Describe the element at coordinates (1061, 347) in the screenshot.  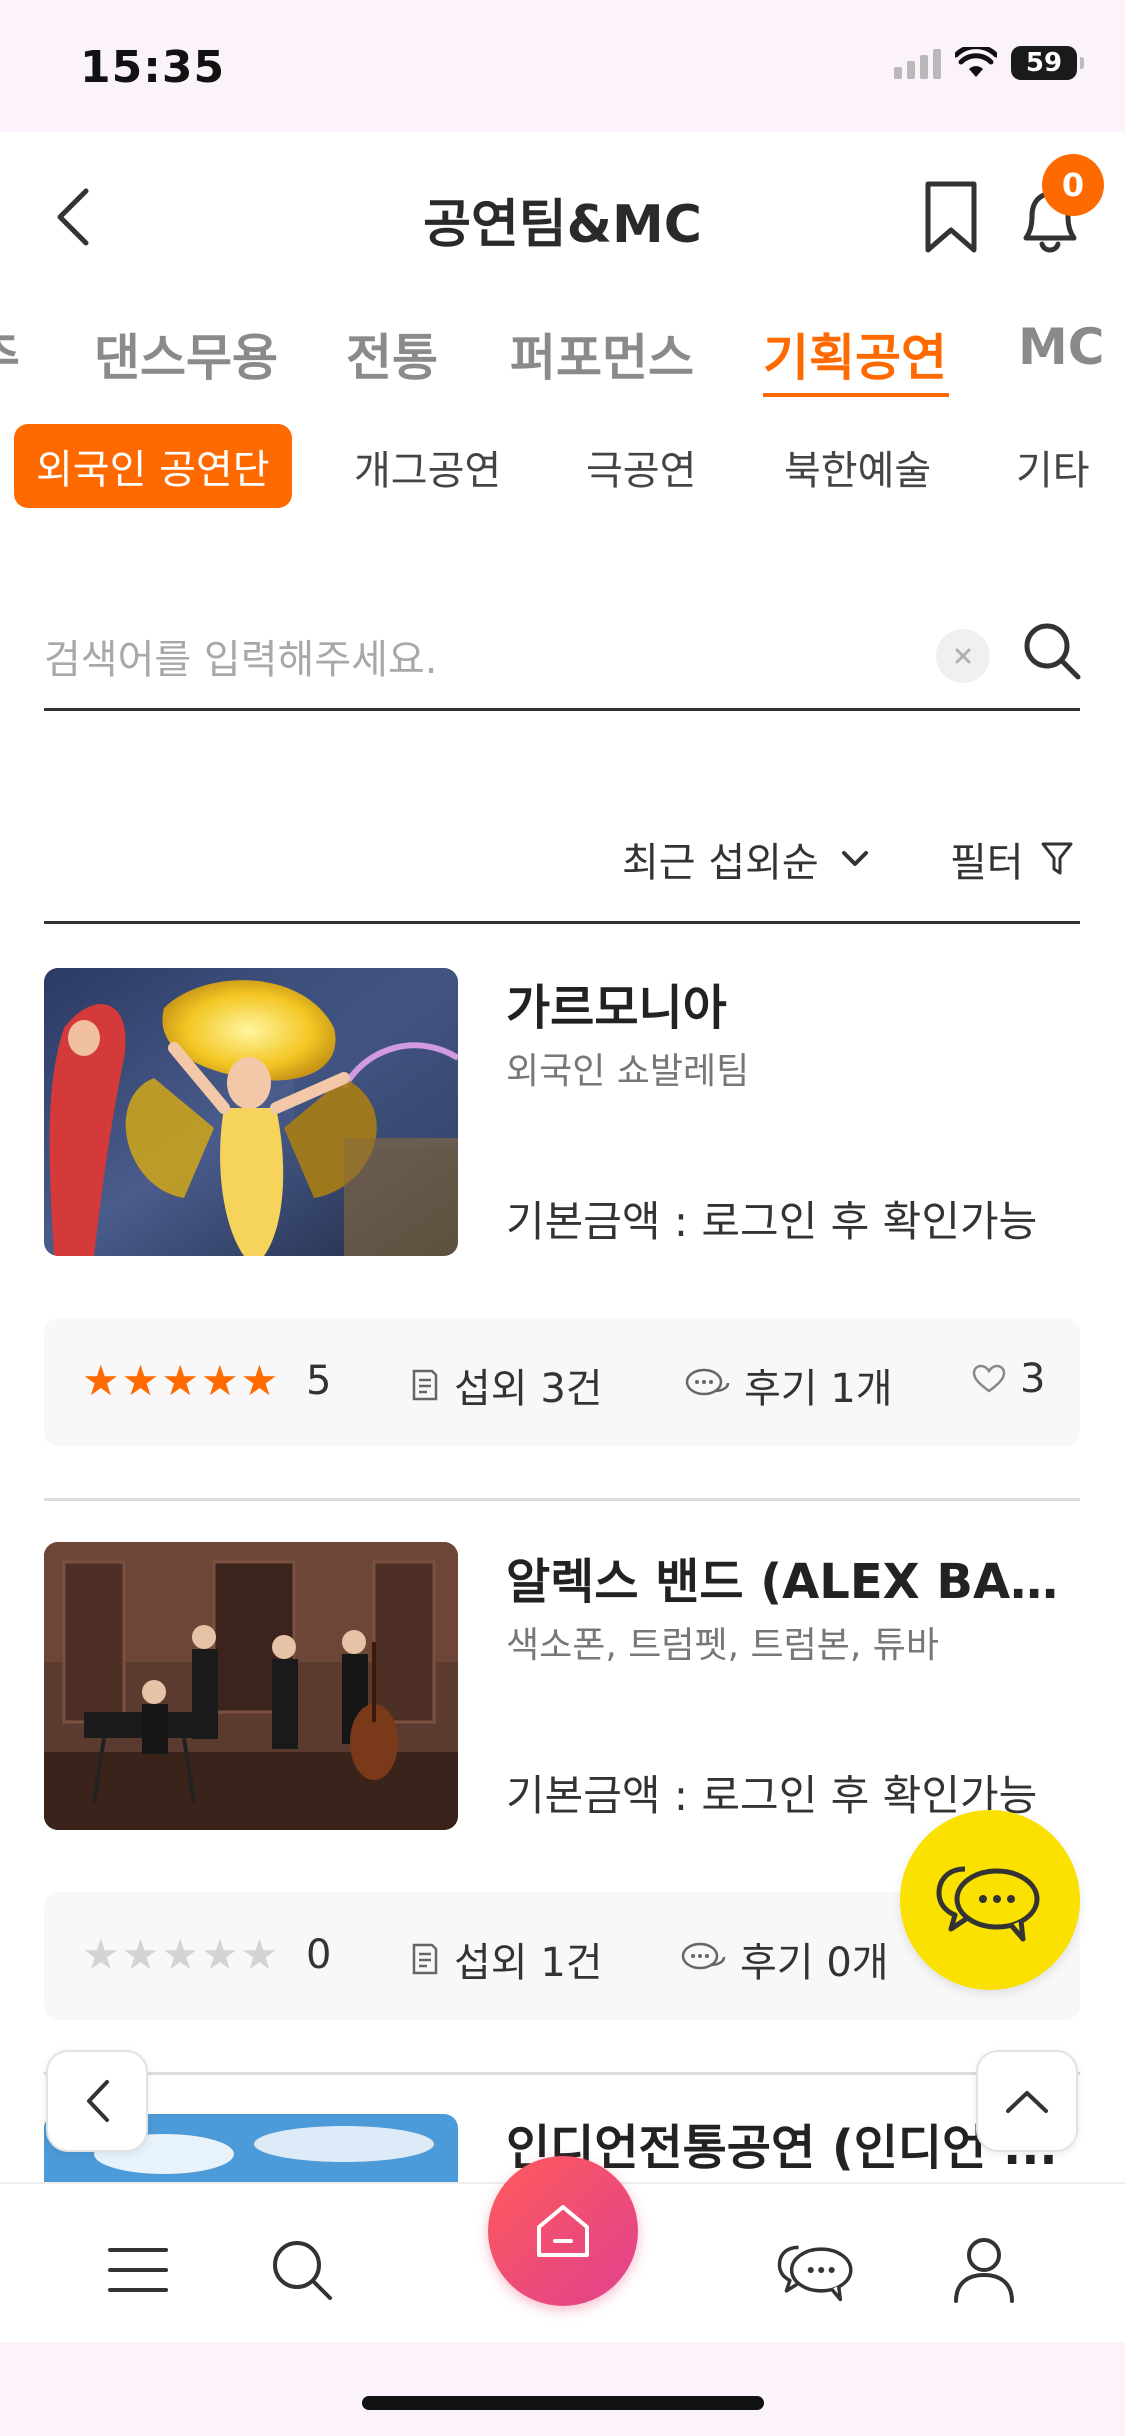
I see `tab-mc: MC` at that location.